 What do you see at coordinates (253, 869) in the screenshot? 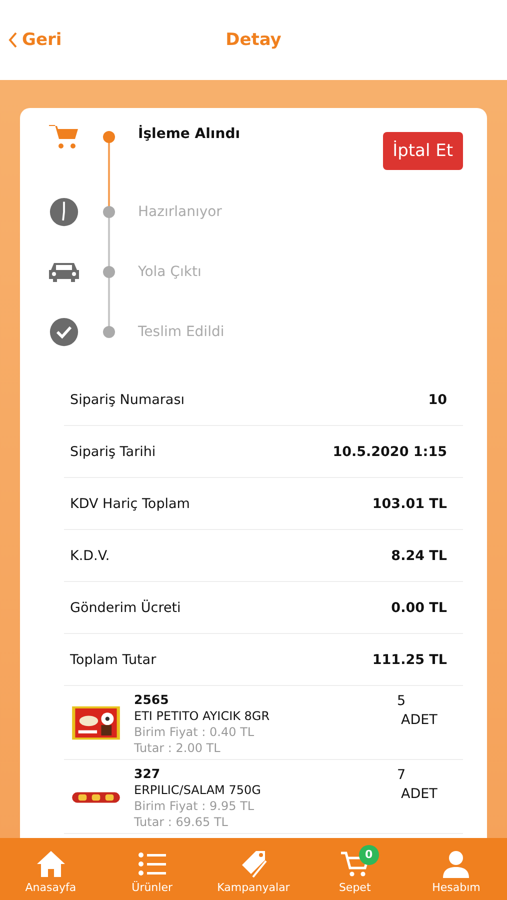
I see `tab-item: Kampanyalar` at bounding box center [253, 869].